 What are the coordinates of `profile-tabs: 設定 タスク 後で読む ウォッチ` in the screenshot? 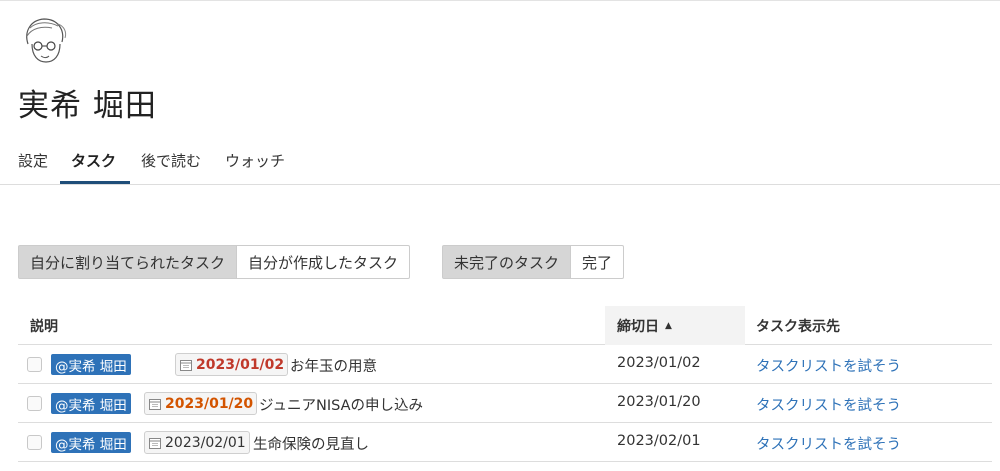 It's located at (500, 162).